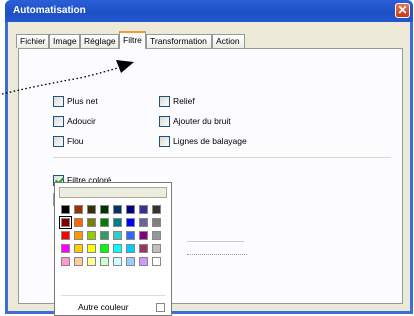 The height and width of the screenshot is (316, 414). What do you see at coordinates (58, 121) in the screenshot?
I see `adoucir-checkbox` at bounding box center [58, 121].